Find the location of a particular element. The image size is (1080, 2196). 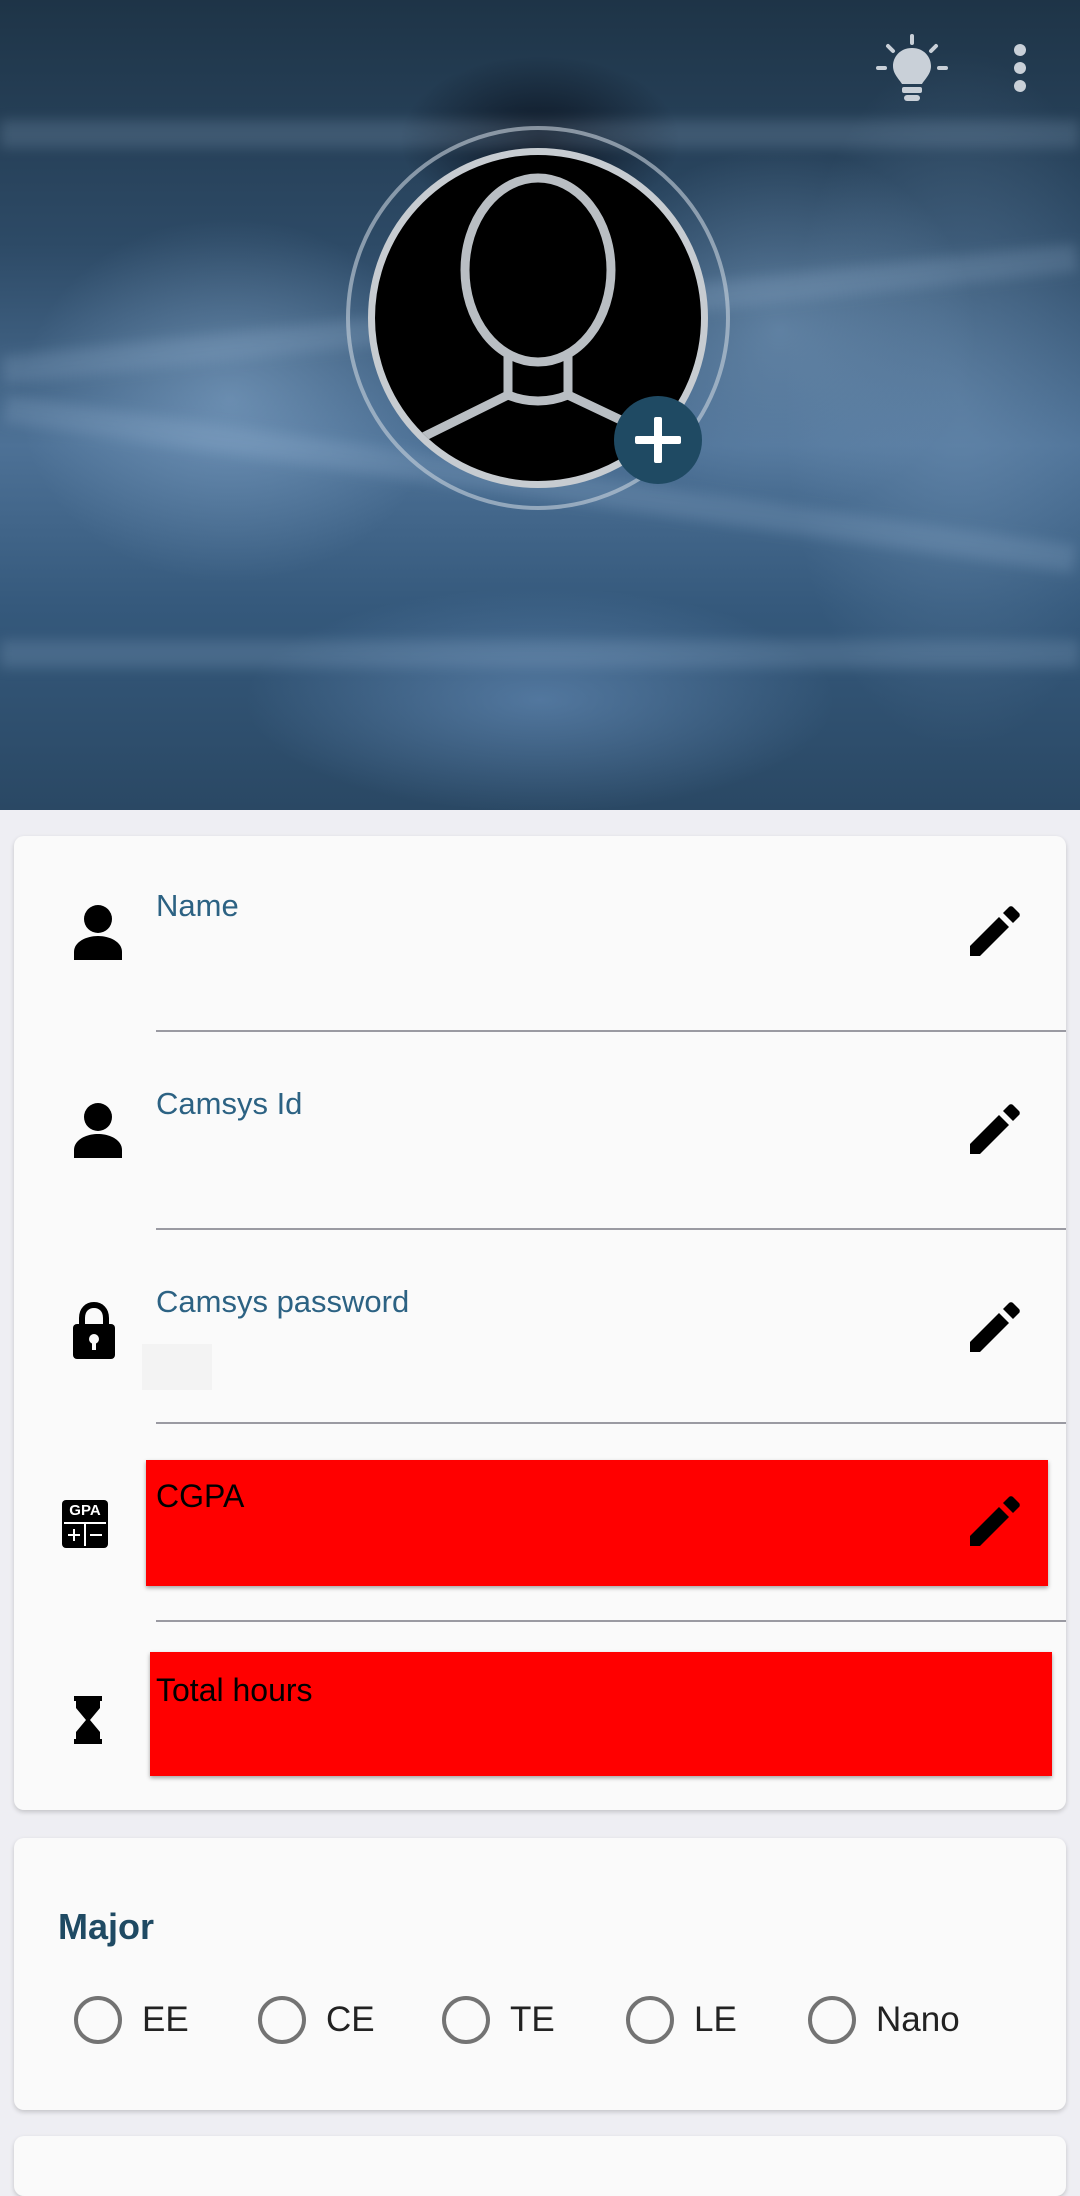

cgpa-field-label: CGPA is located at coordinates (200, 1496).